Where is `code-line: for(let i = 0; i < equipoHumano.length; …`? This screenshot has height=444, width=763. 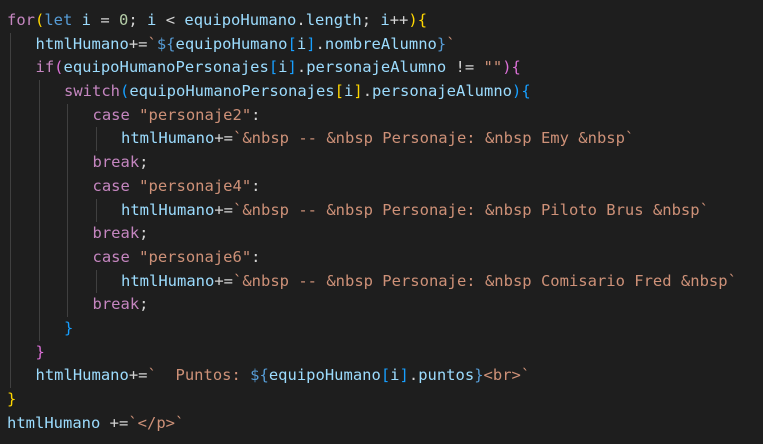 code-line: for(let i = 0; i < equipoHumano.length; … is located at coordinates (372, 21).